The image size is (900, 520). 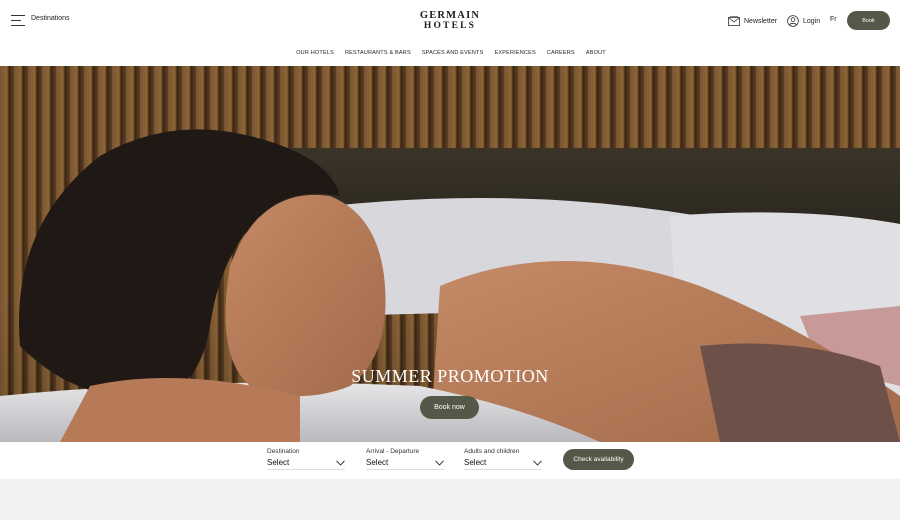 What do you see at coordinates (761, 21) in the screenshot?
I see `newsletter-label: Newsletter` at bounding box center [761, 21].